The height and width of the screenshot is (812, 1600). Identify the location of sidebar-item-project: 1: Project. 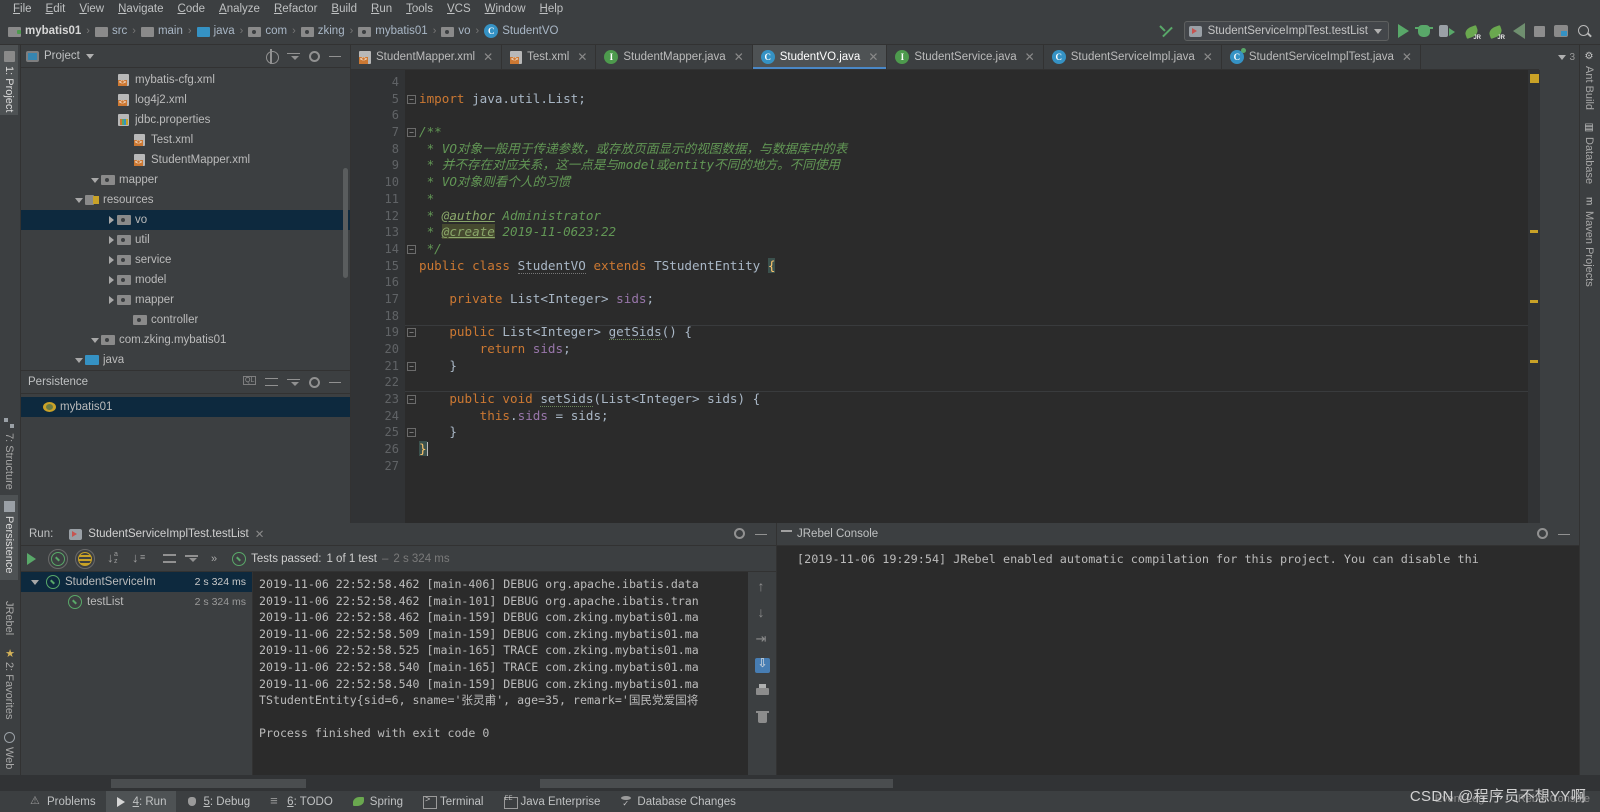
(9, 80).